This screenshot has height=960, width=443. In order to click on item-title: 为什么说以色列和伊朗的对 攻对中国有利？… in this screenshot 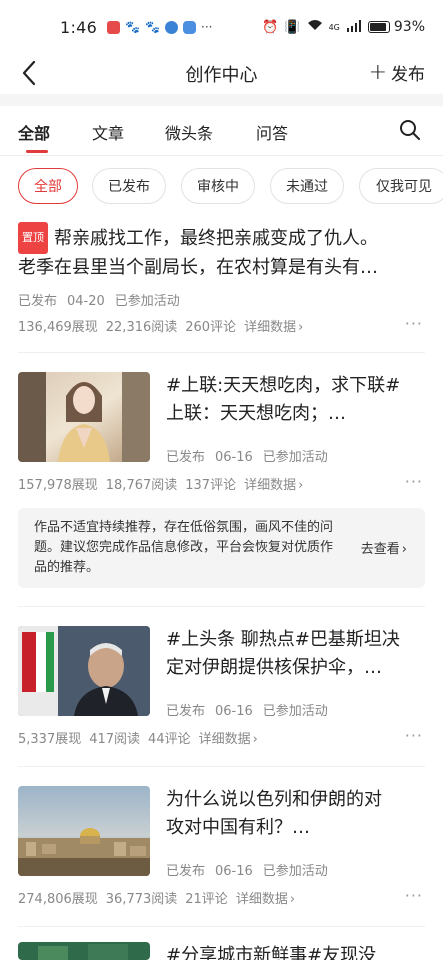, I will do `click(296, 814)`.